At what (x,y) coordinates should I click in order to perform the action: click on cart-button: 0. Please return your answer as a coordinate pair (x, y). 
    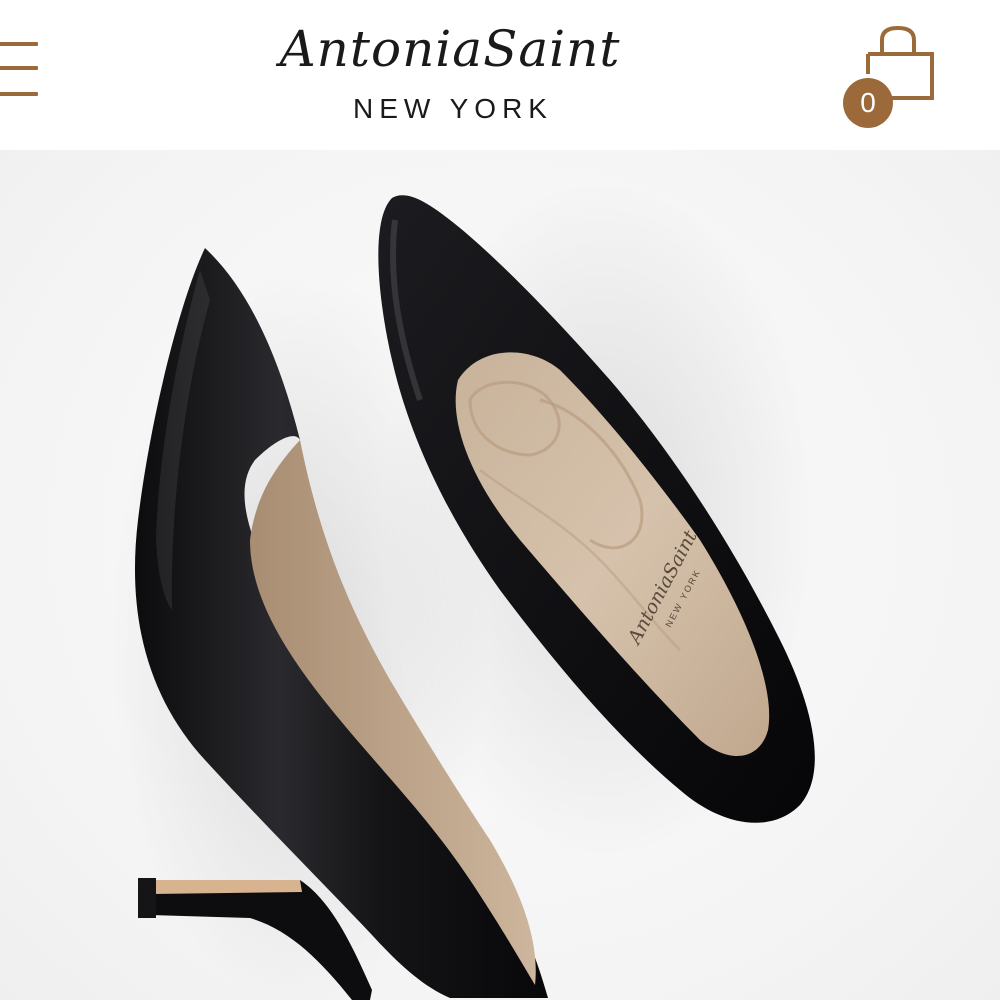
    Looking at the image, I should click on (895, 79).